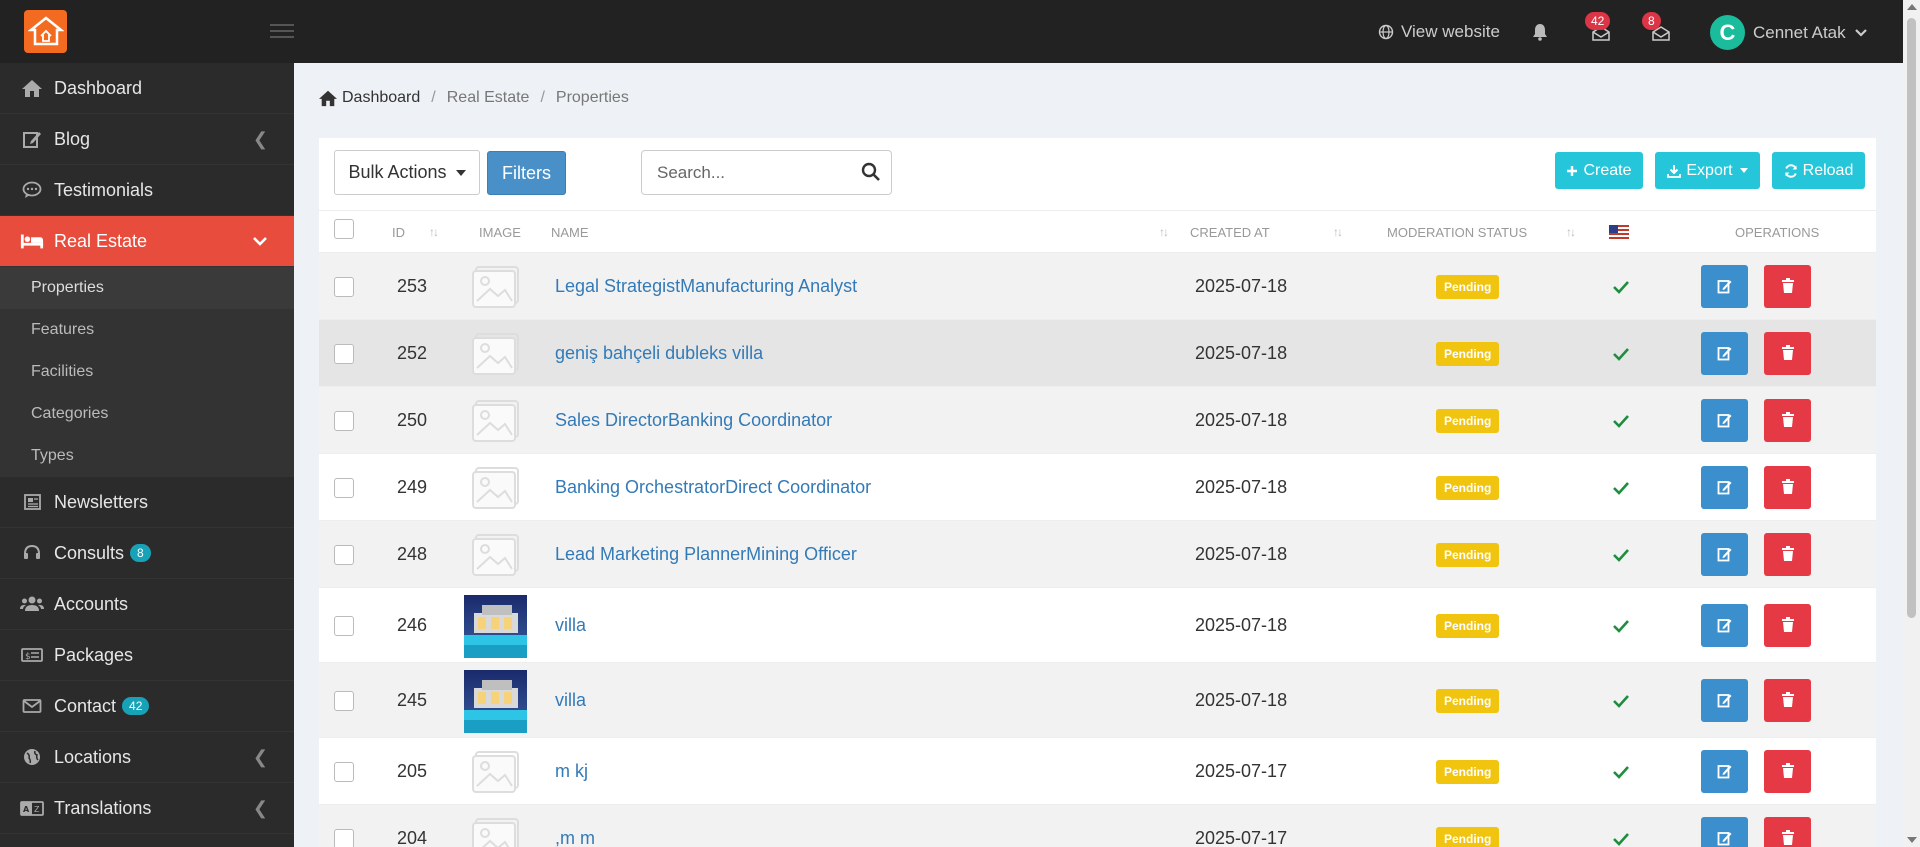 The height and width of the screenshot is (847, 1920). What do you see at coordinates (1540, 34) in the screenshot?
I see `notifications-button` at bounding box center [1540, 34].